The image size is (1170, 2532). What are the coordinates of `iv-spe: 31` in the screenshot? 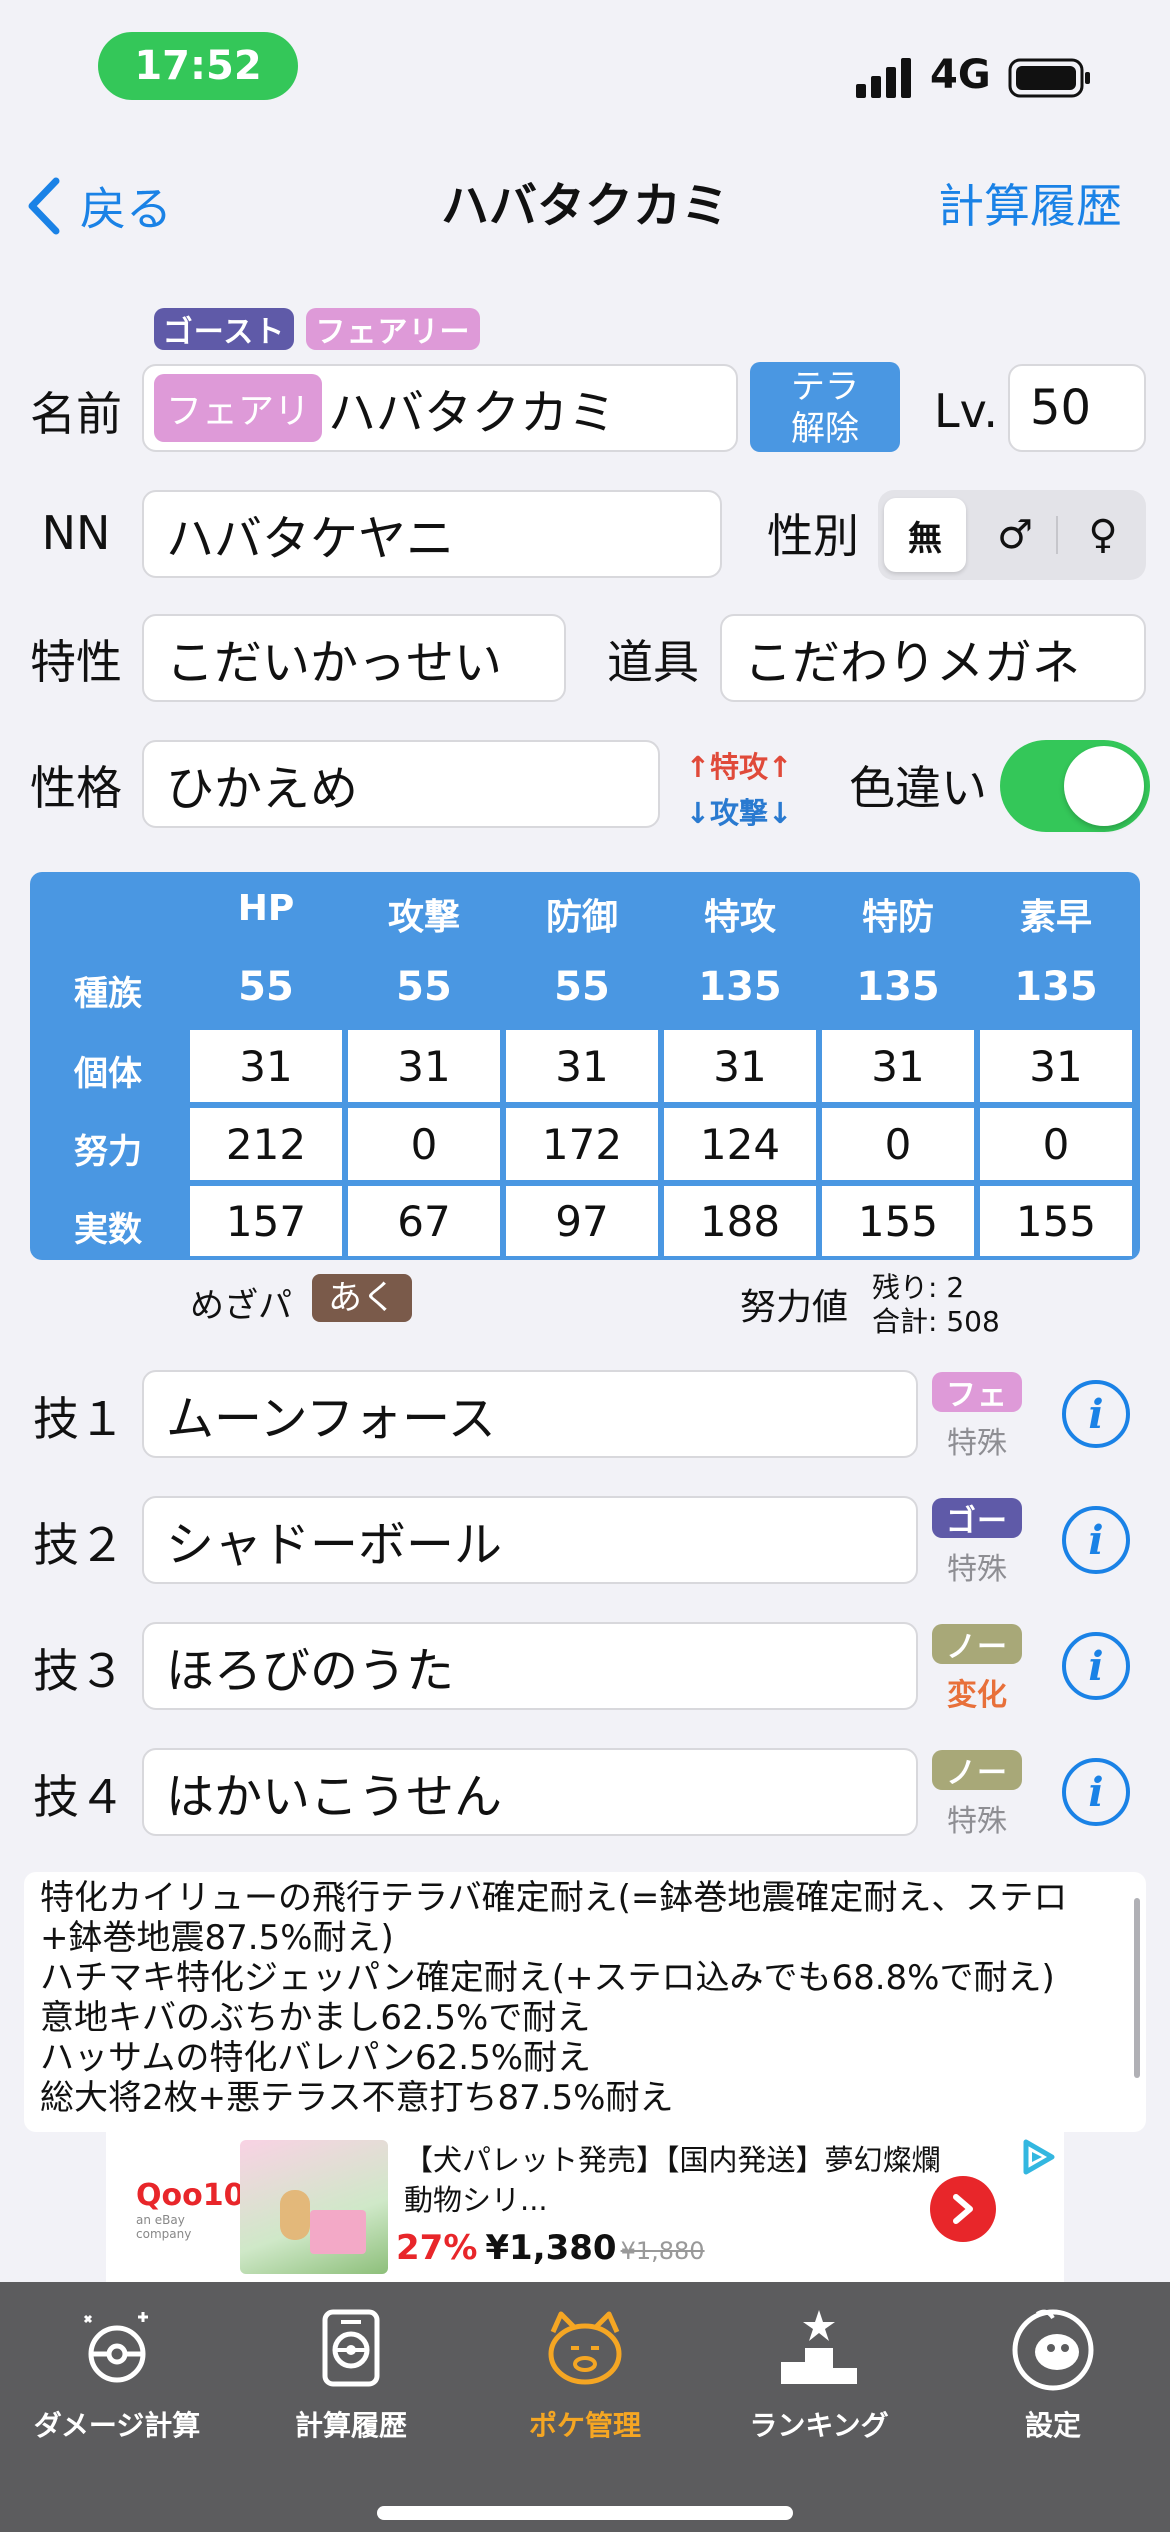 It's located at (1056, 1066).